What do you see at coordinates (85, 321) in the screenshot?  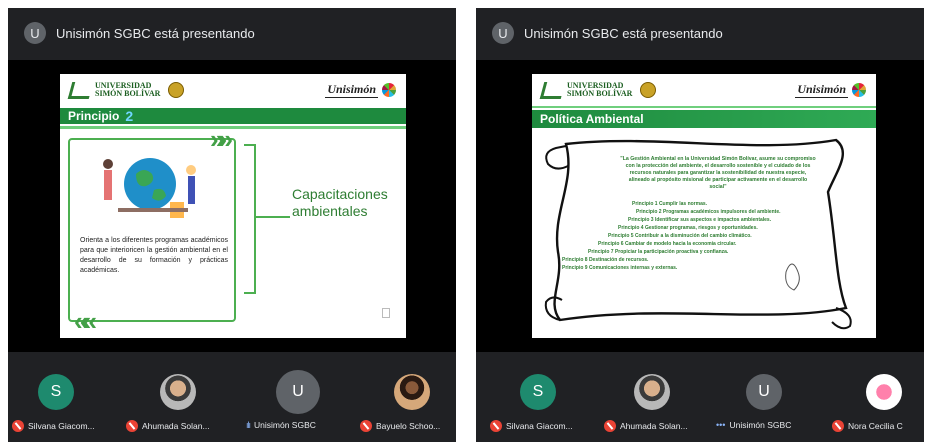 I see `chevron-left-icon: ««` at bounding box center [85, 321].